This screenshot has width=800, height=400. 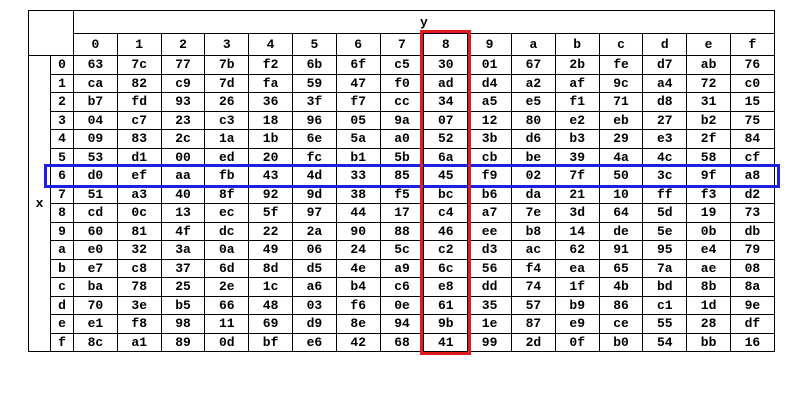 What do you see at coordinates (446, 176) in the screenshot?
I see `sbox-cell: 45` at bounding box center [446, 176].